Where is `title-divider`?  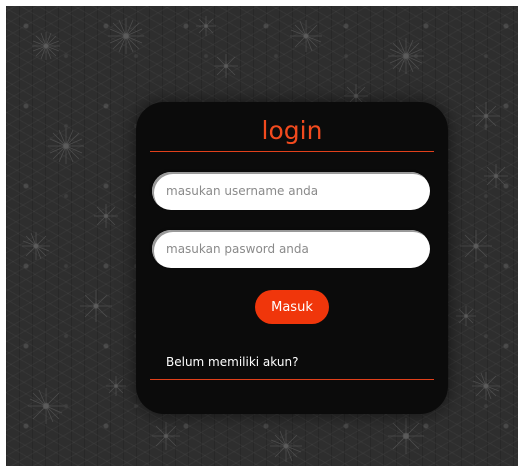
title-divider is located at coordinates (292, 151).